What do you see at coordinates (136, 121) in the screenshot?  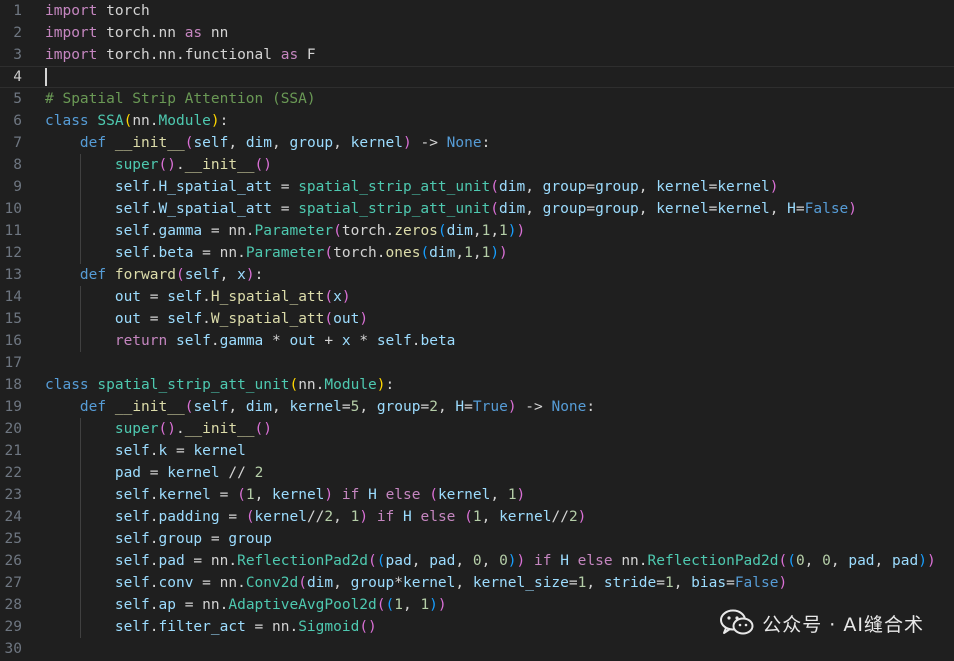 I see `line-code: class SSA(nn.Module):` at bounding box center [136, 121].